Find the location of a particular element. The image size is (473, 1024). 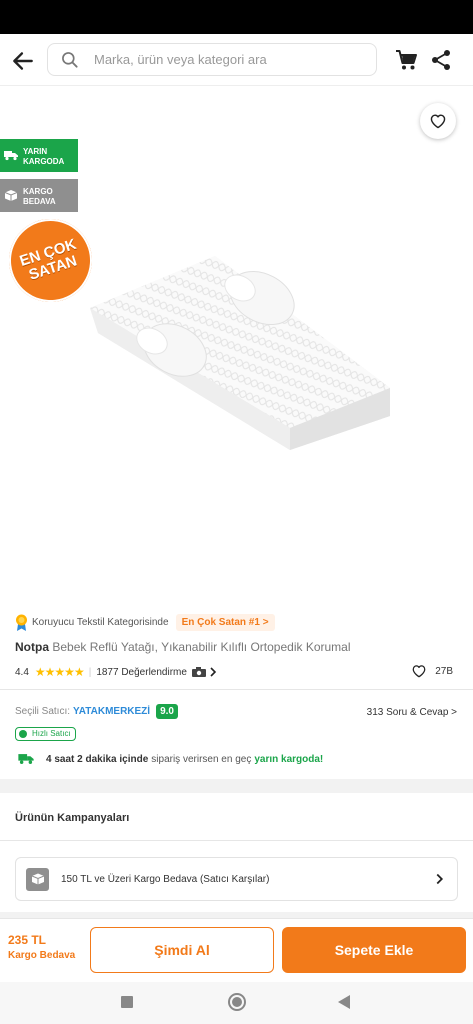

search-box is located at coordinates (212, 59).